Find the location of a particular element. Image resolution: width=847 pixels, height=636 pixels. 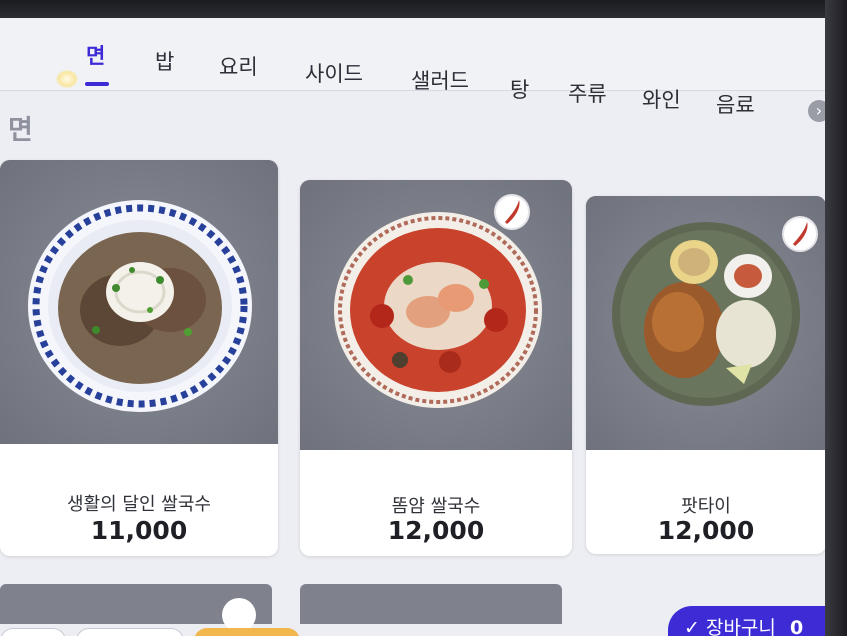

menu-item-name: 생활의 달인 쌀국수 is located at coordinates (139, 504).